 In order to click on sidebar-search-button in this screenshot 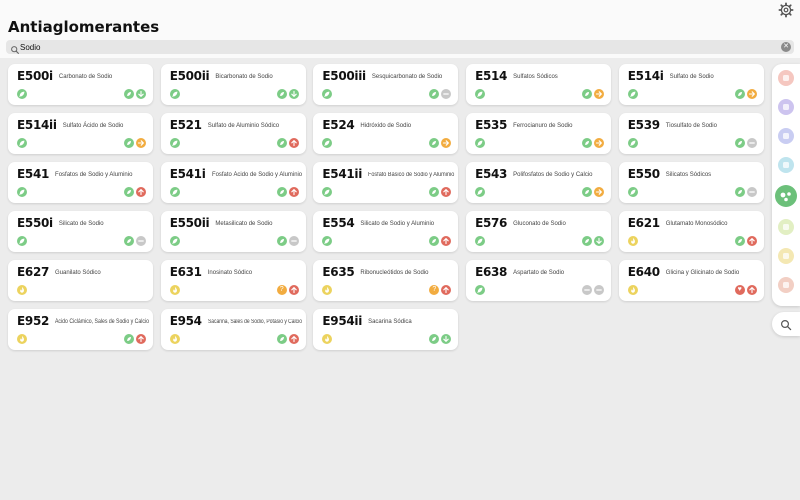, I will do `click(786, 324)`.